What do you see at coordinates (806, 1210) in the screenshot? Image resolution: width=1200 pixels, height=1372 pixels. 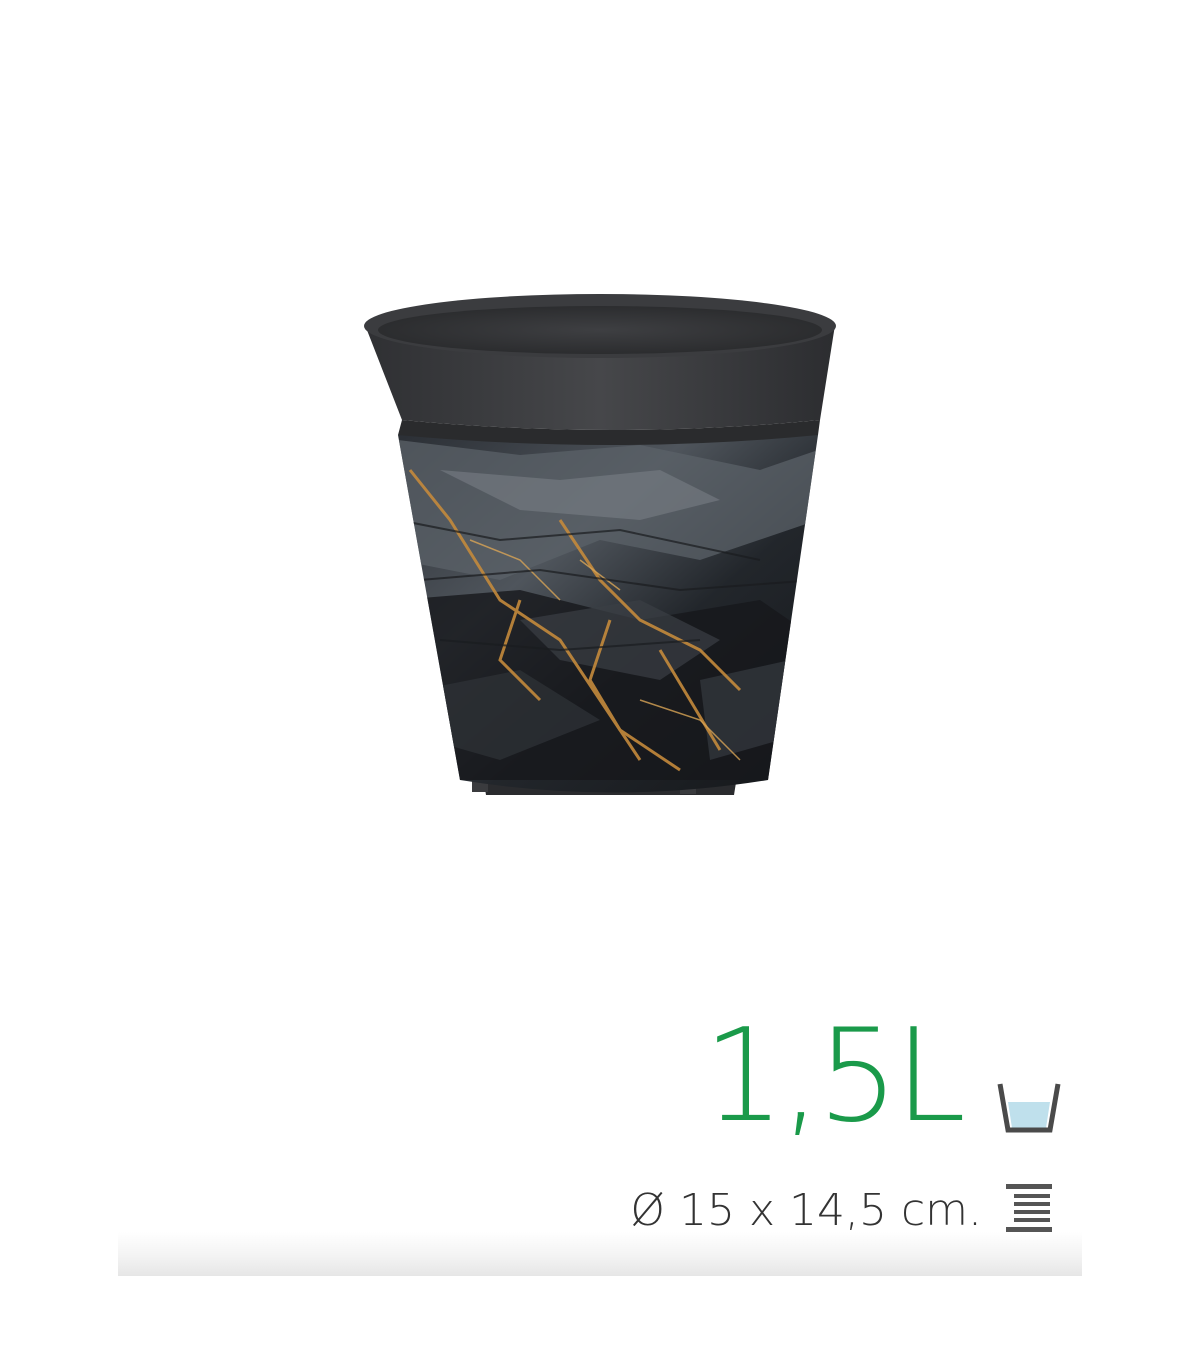 I see `dimensions-label: Ø 15 x 14,5 cm.` at bounding box center [806, 1210].